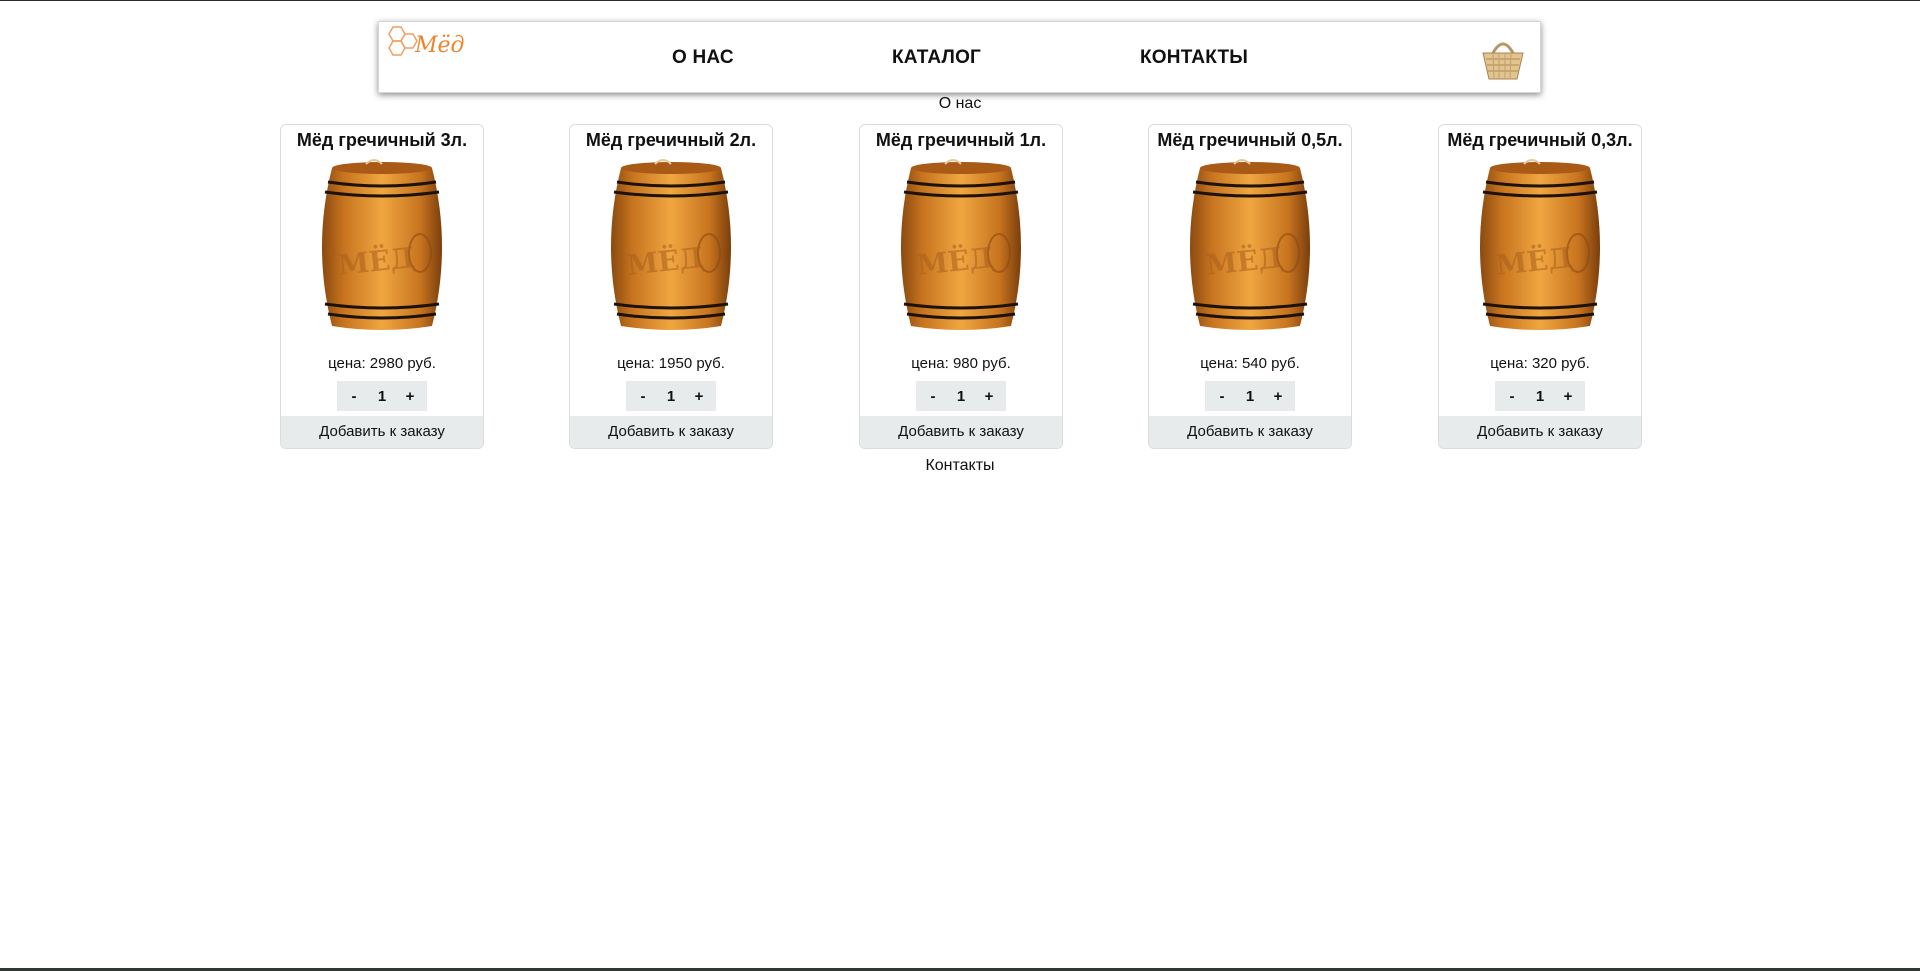 The width and height of the screenshot is (1920, 971). I want to click on product-price: цена: 320 руб., so click(1540, 363).